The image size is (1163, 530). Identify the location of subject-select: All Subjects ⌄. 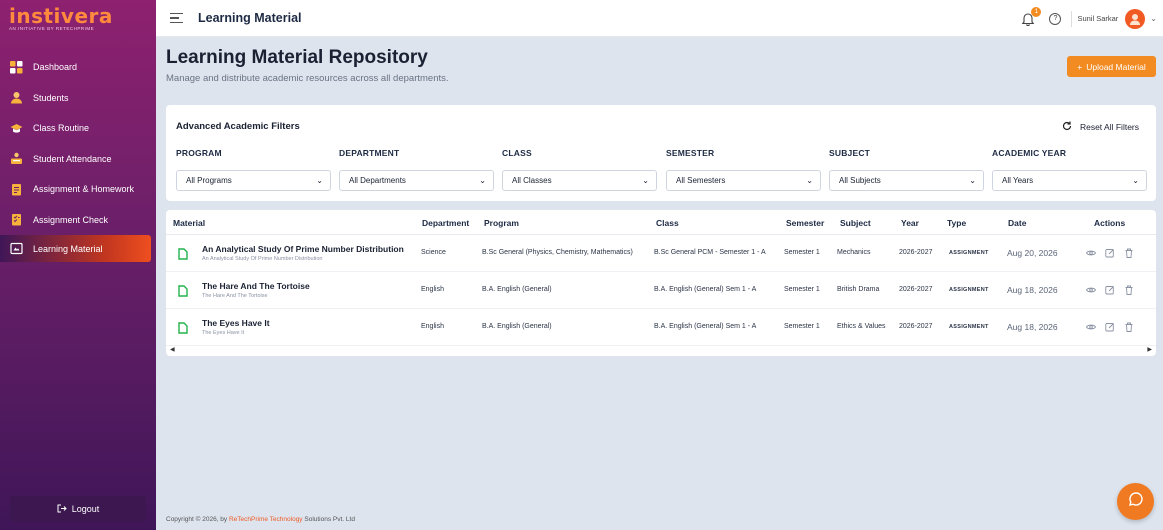
(906, 180).